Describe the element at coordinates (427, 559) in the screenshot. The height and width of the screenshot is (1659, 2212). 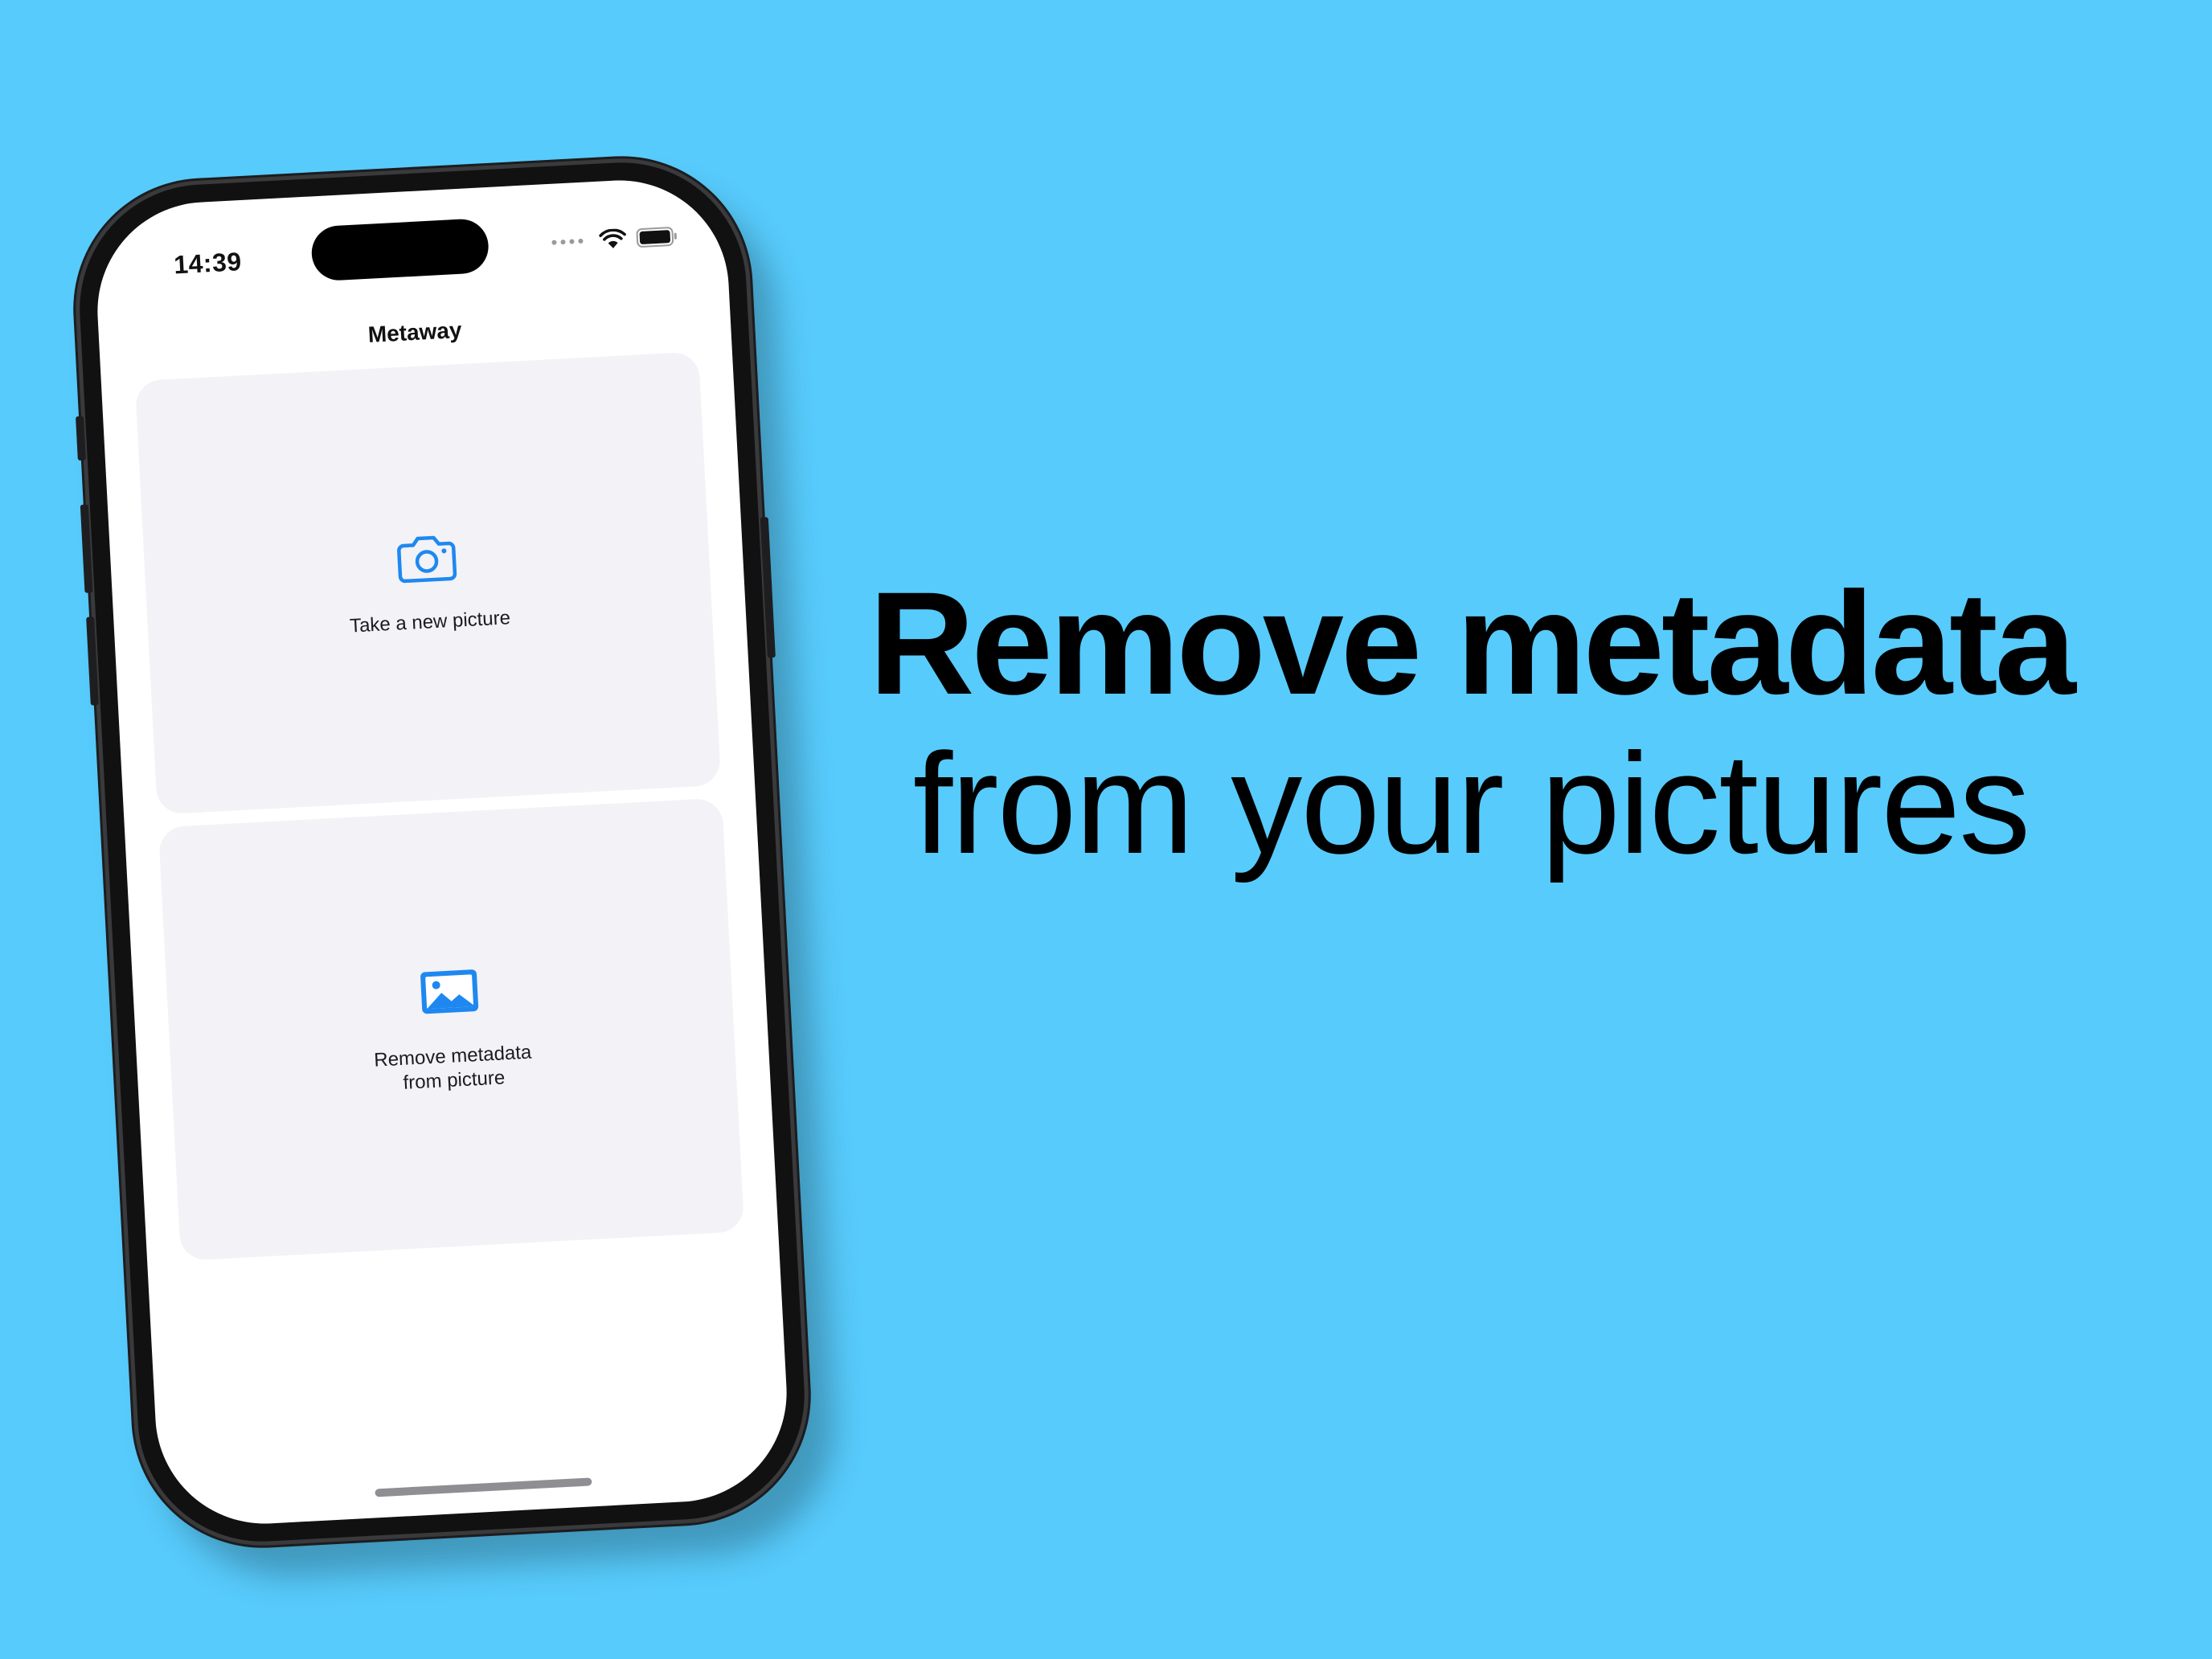
I see `camera-icon` at that location.